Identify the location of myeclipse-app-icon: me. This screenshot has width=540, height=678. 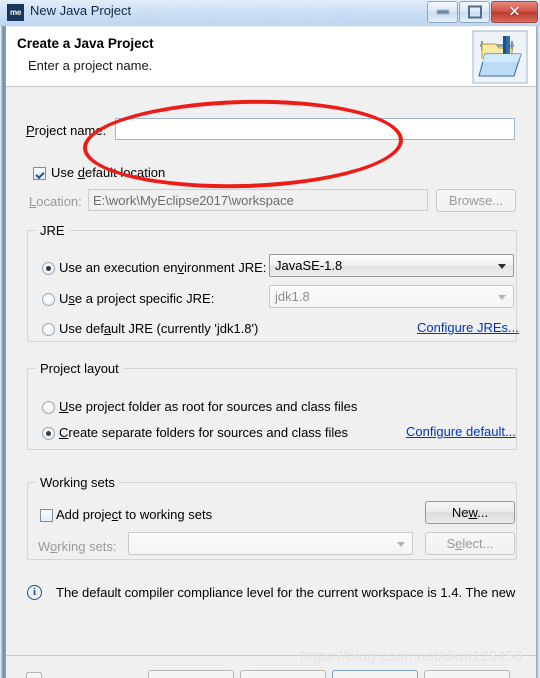
(15, 12).